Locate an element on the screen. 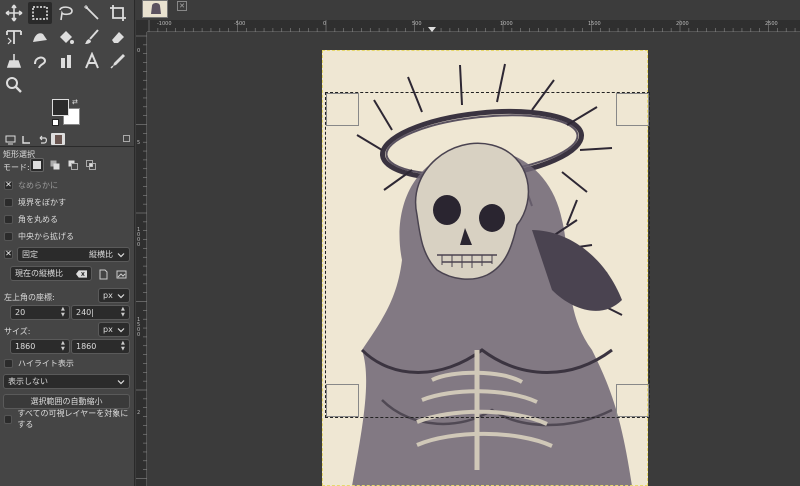 This screenshot has width=800, height=486. close-tab-icon: ✕ is located at coordinates (182, 6).